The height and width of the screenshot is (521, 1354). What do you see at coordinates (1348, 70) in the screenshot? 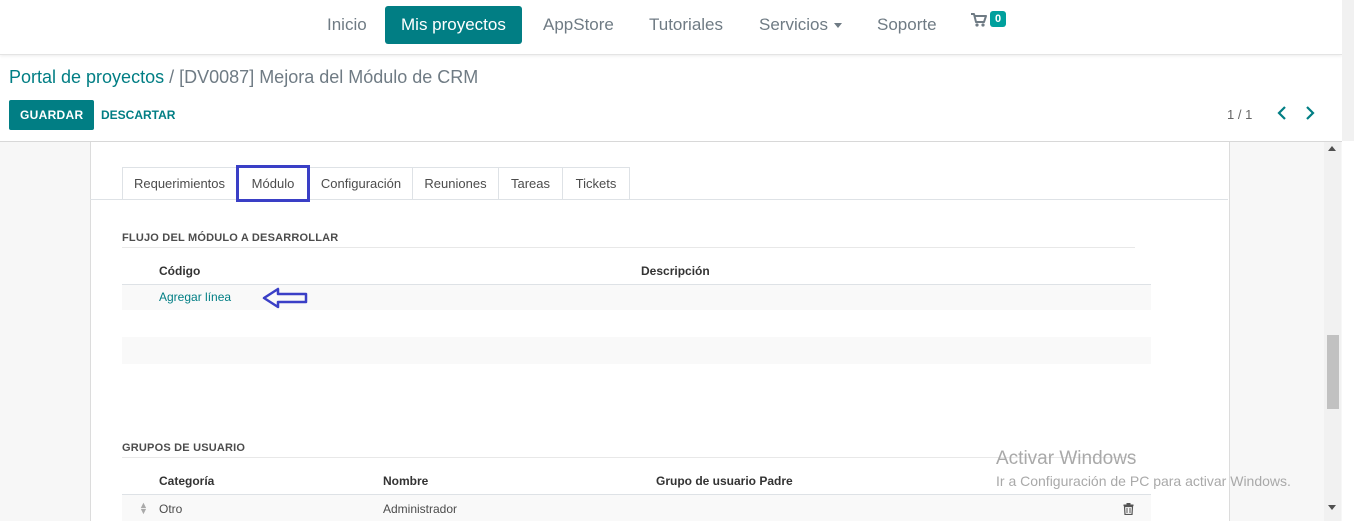
I see `page-scrollbar-track` at bounding box center [1348, 70].